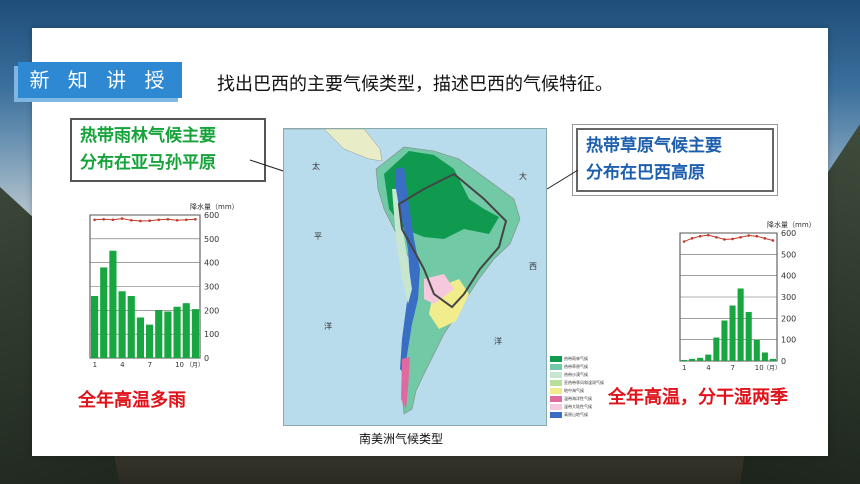 The height and width of the screenshot is (484, 860). What do you see at coordinates (132, 400) in the screenshot?
I see `conclusion-rainforest: 全年高温多雨` at bounding box center [132, 400].